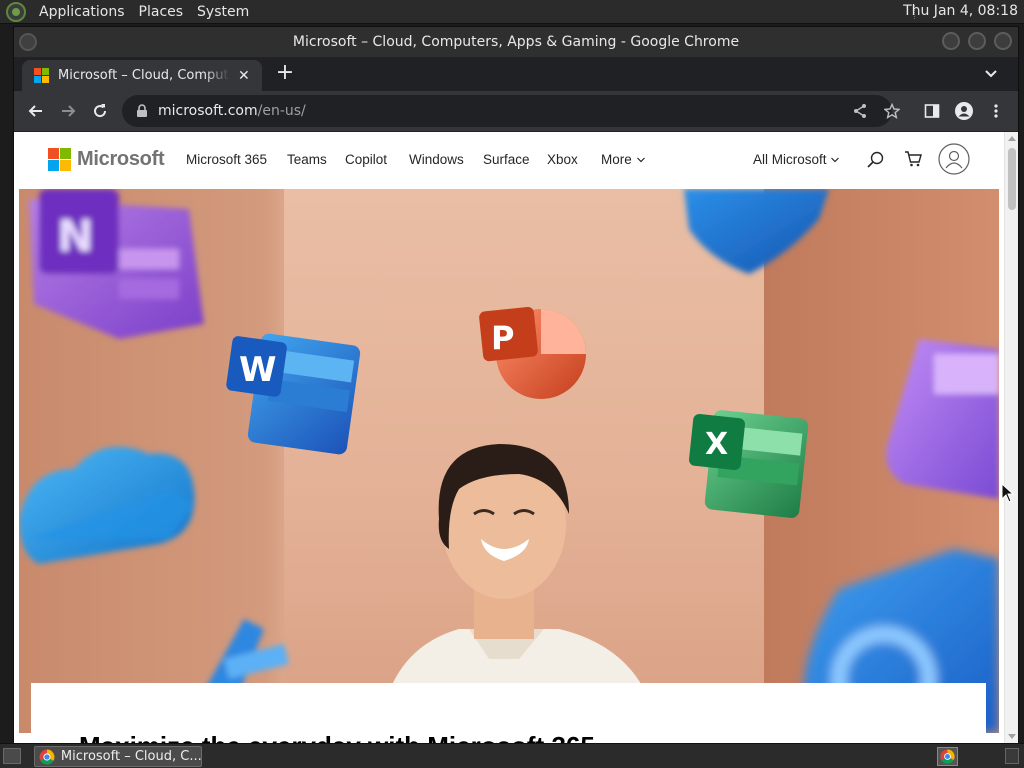 The width and height of the screenshot is (1024, 768). What do you see at coordinates (954, 159) in the screenshot?
I see `account-avatar-icon` at bounding box center [954, 159].